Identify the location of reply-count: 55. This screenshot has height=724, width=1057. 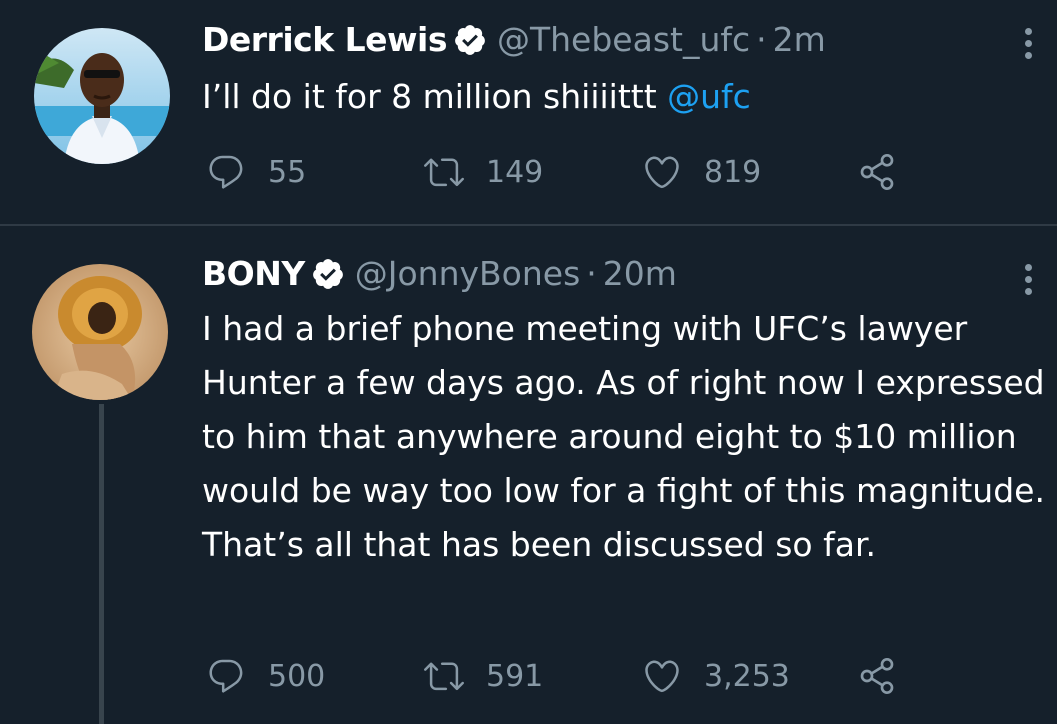
(287, 172).